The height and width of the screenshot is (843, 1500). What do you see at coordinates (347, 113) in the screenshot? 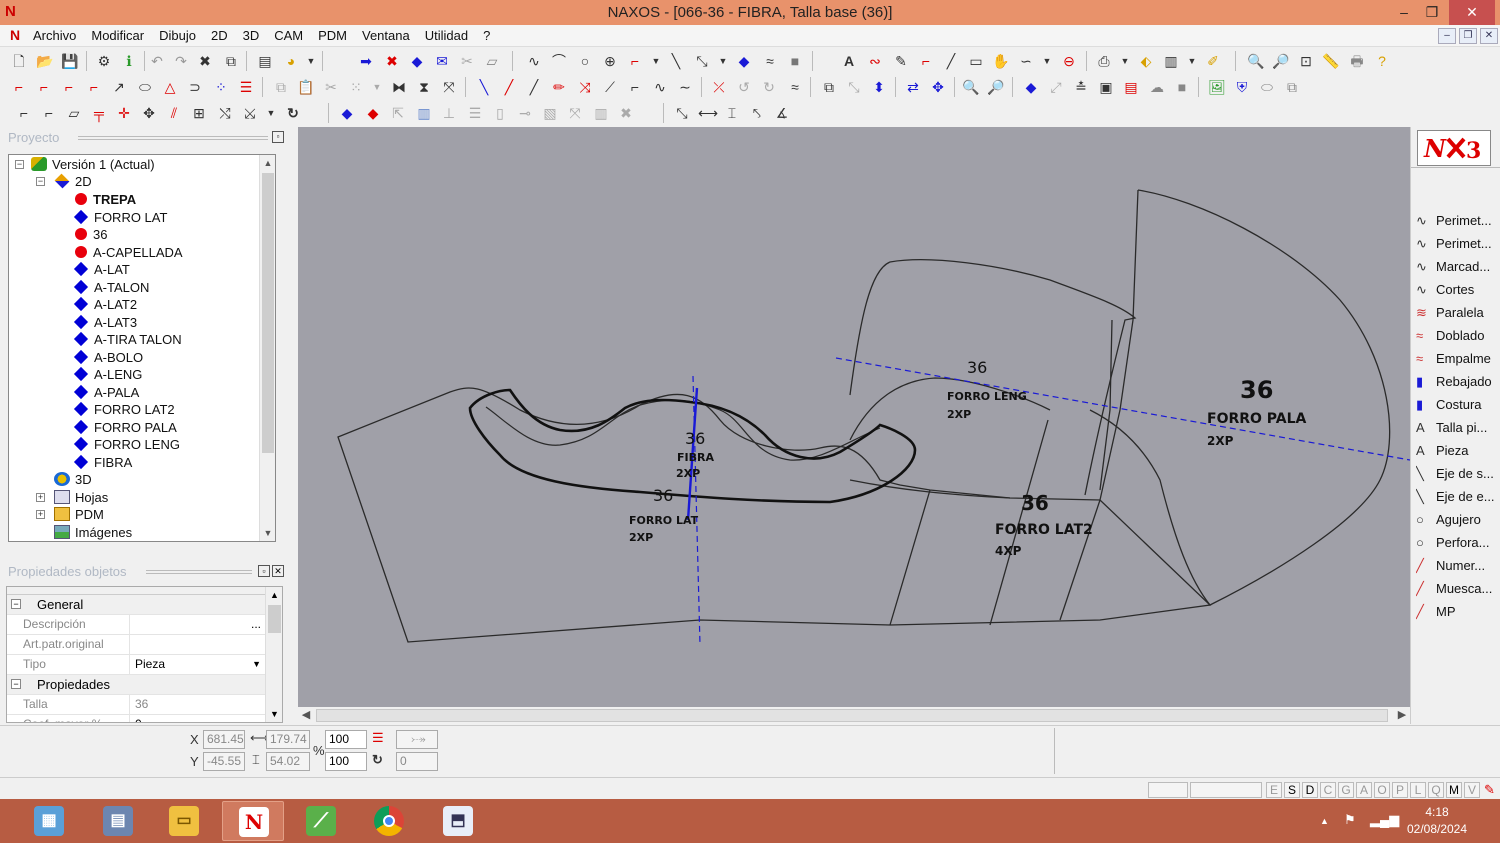
I see `pair-icon: ◆` at bounding box center [347, 113].